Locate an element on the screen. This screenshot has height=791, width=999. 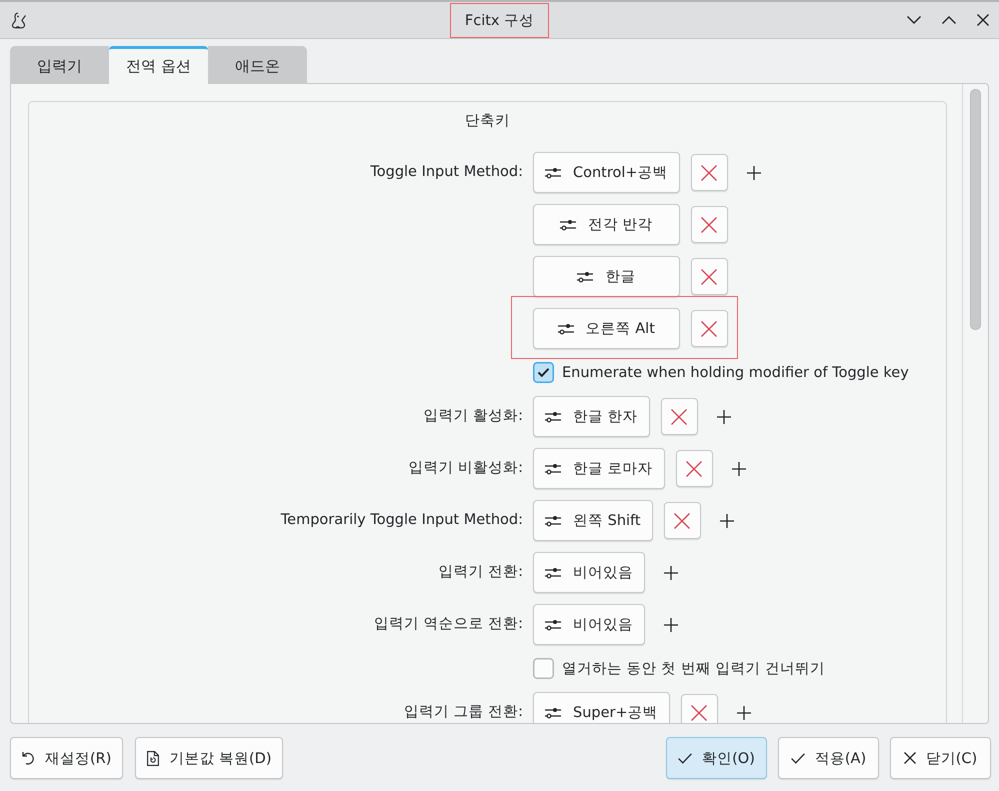
tab: 입력기 is located at coordinates (59, 65).